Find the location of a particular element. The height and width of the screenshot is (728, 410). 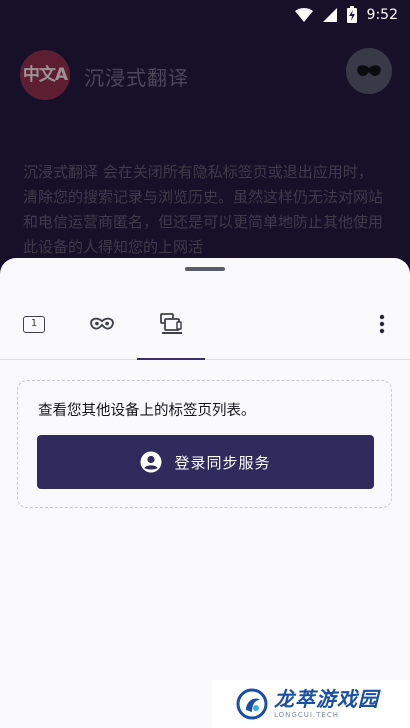

watermark-title: 龙萃游戏园 is located at coordinates (326, 699).